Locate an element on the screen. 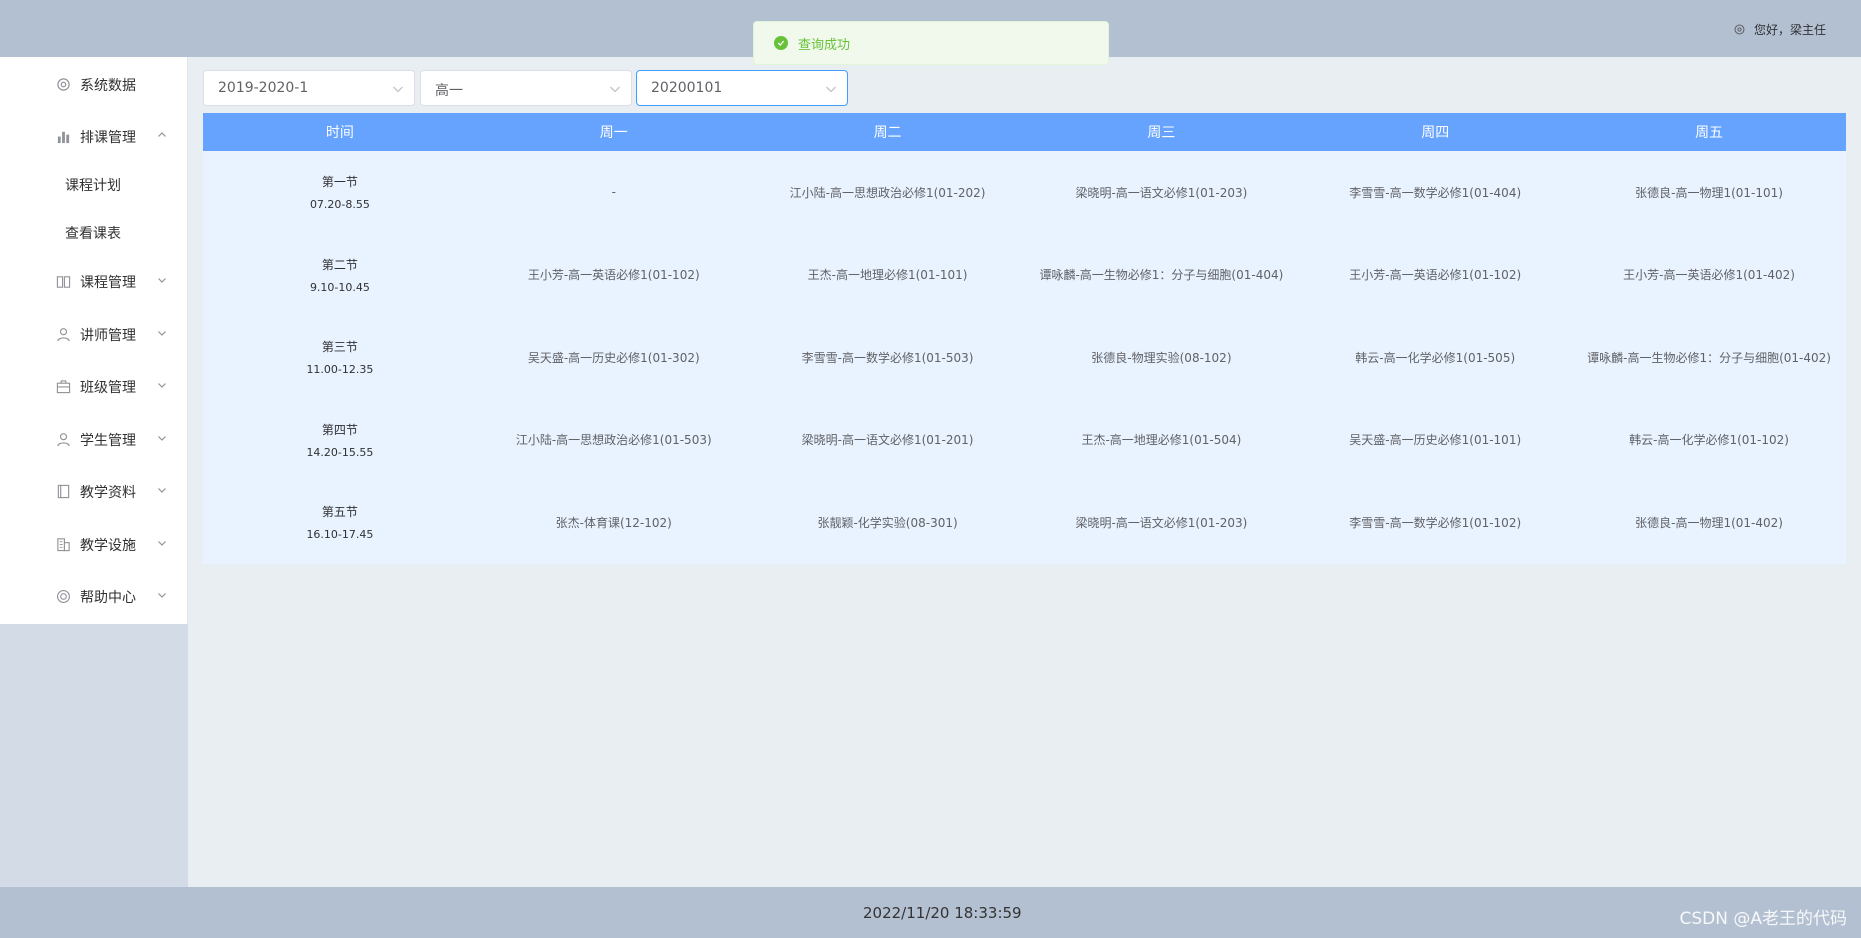 Image resolution: width=1861 pixels, height=938 pixels. column-header-thursday: 周四 is located at coordinates (1435, 132).